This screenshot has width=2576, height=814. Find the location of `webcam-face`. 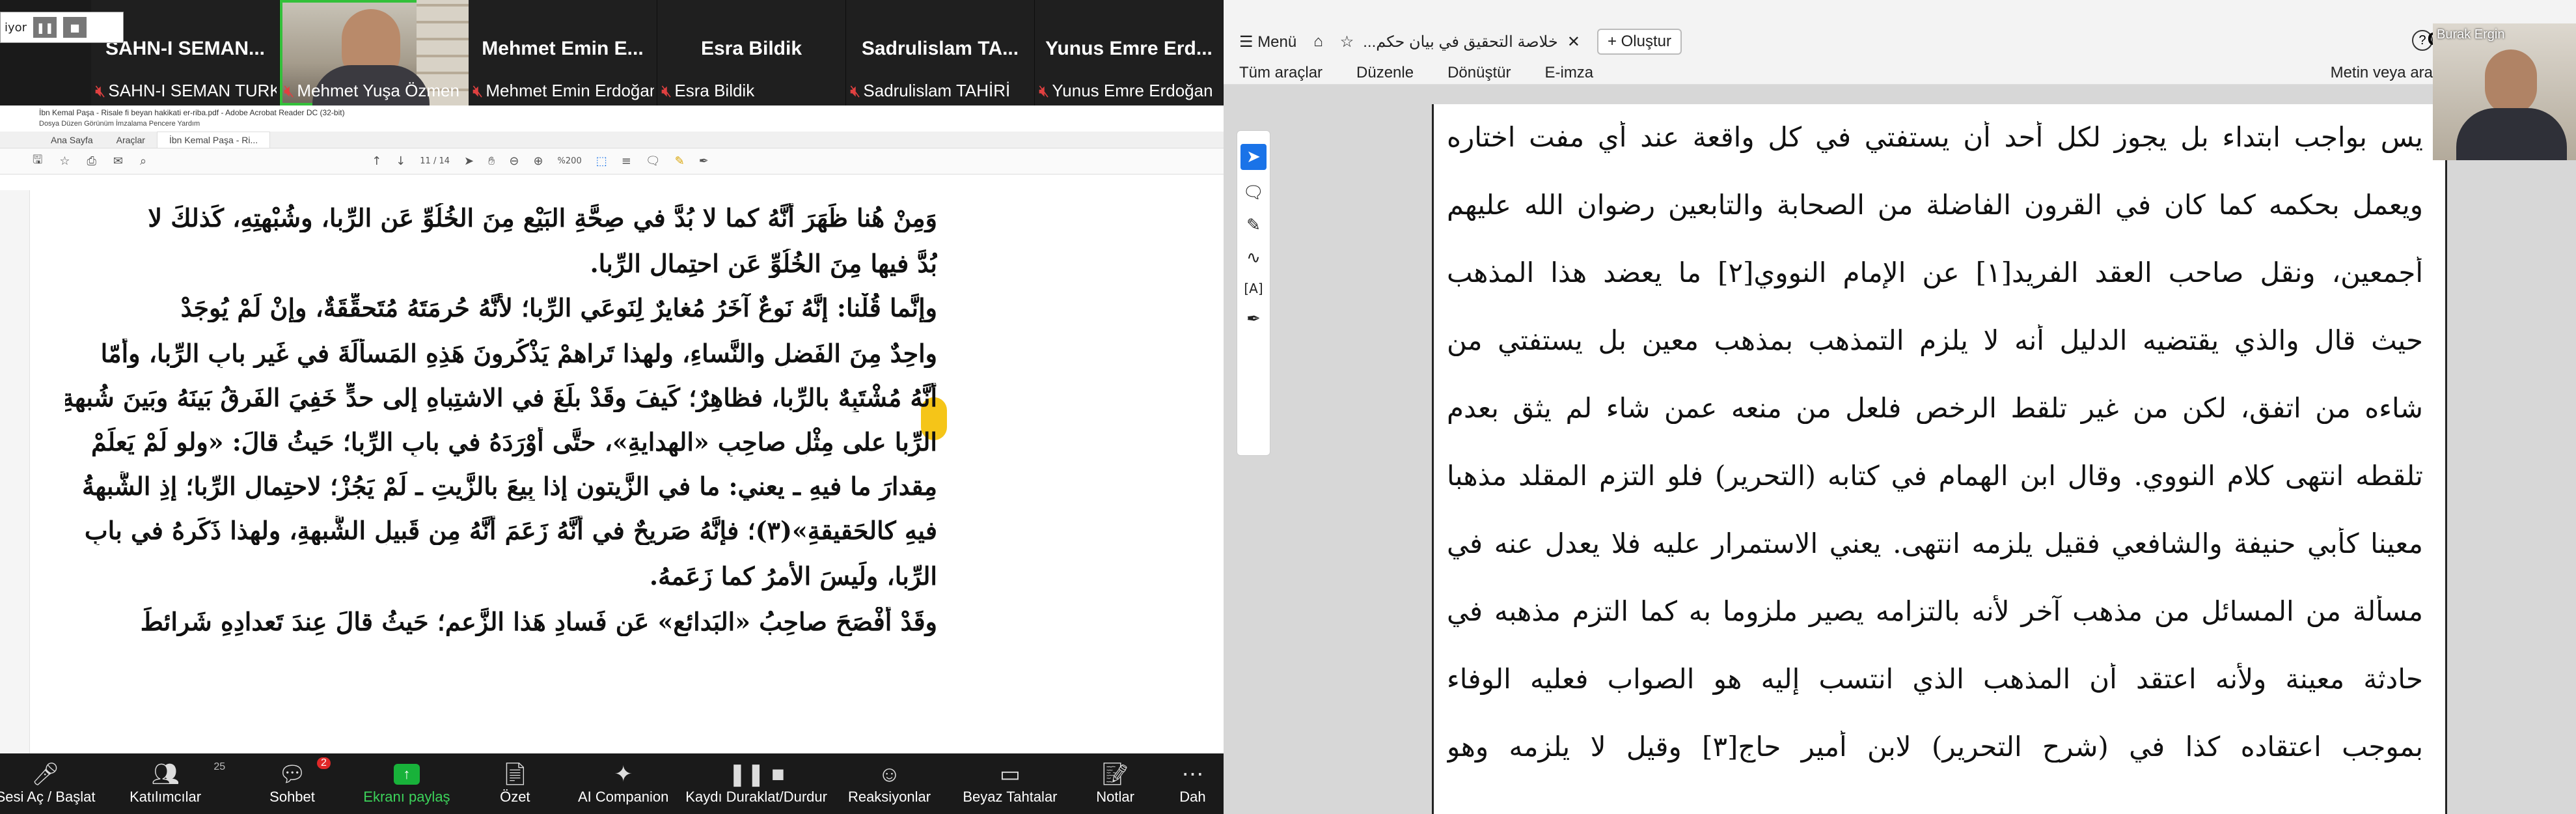

webcam-face is located at coordinates (2511, 82).